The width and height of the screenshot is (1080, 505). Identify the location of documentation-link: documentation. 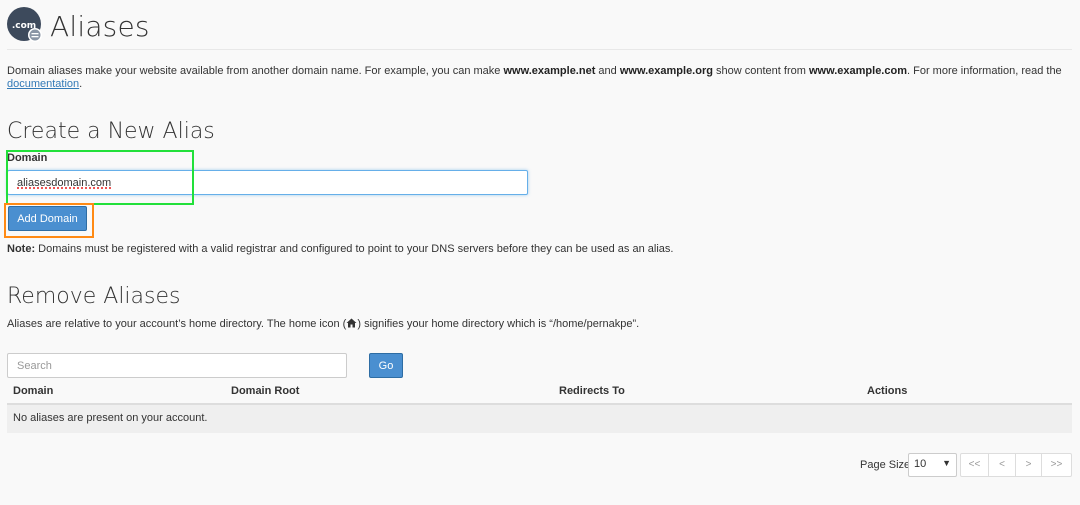
(43, 84).